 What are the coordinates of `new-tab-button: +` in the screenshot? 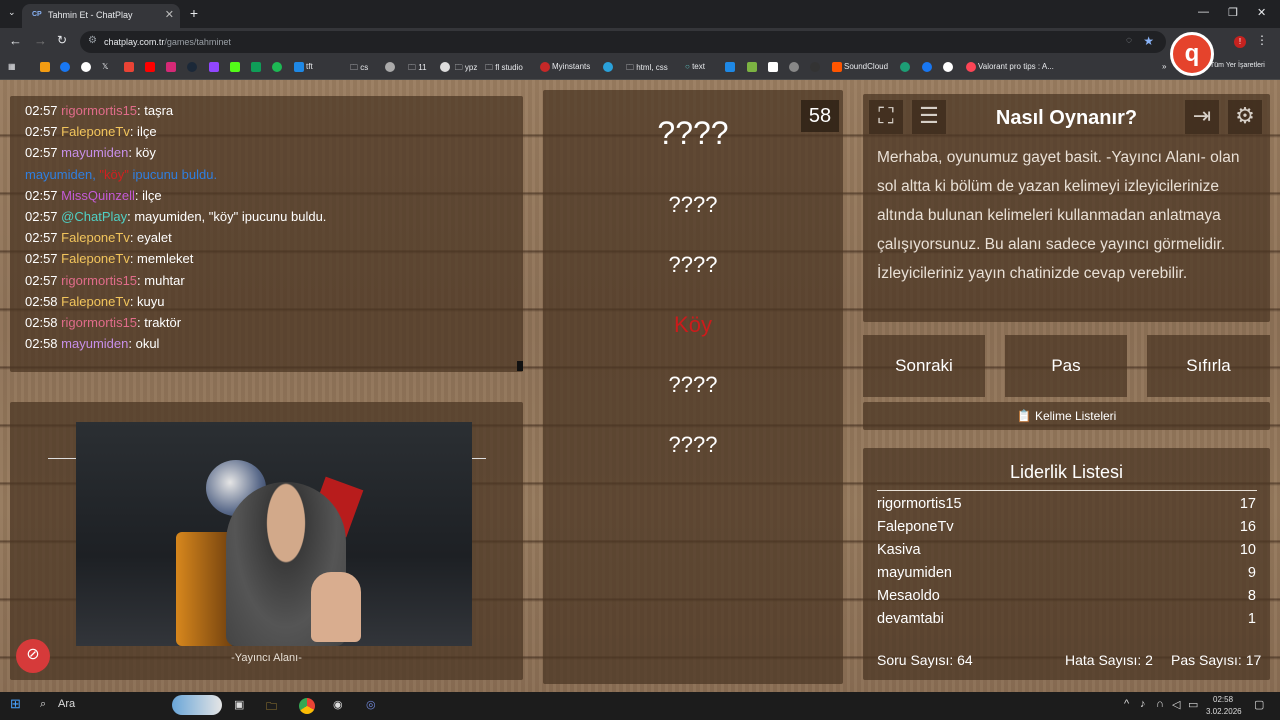 It's located at (194, 14).